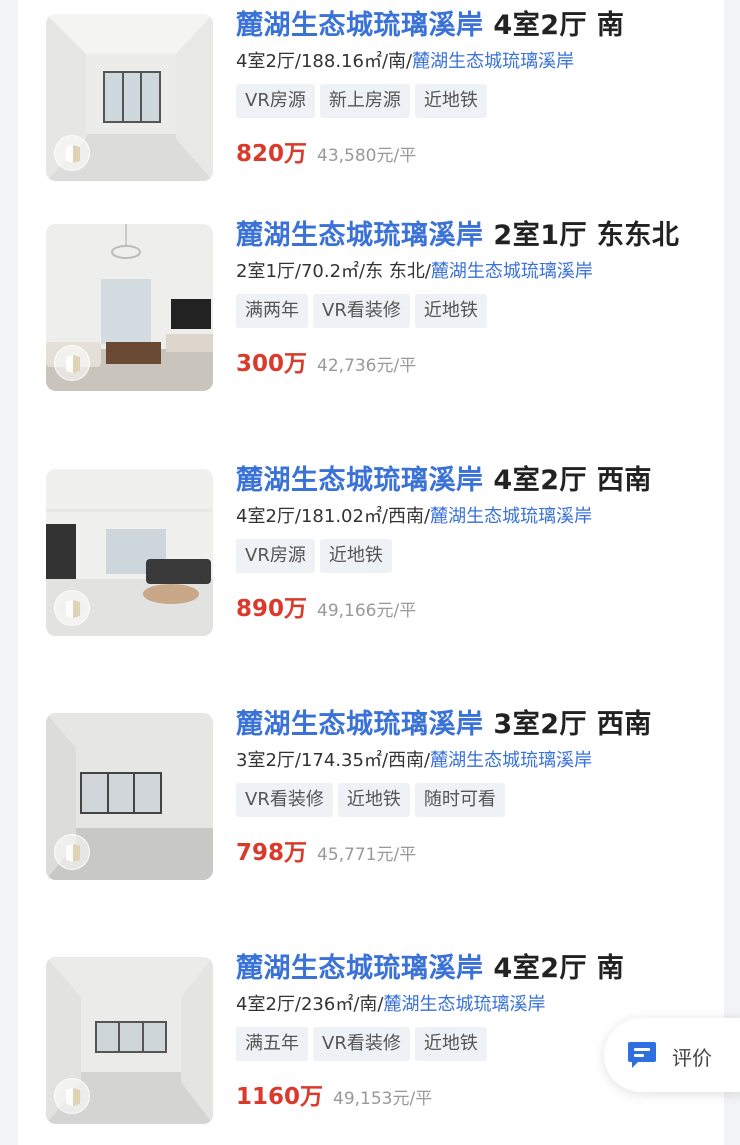 The image size is (740, 1145). I want to click on total-price: 1160万, so click(280, 1097).